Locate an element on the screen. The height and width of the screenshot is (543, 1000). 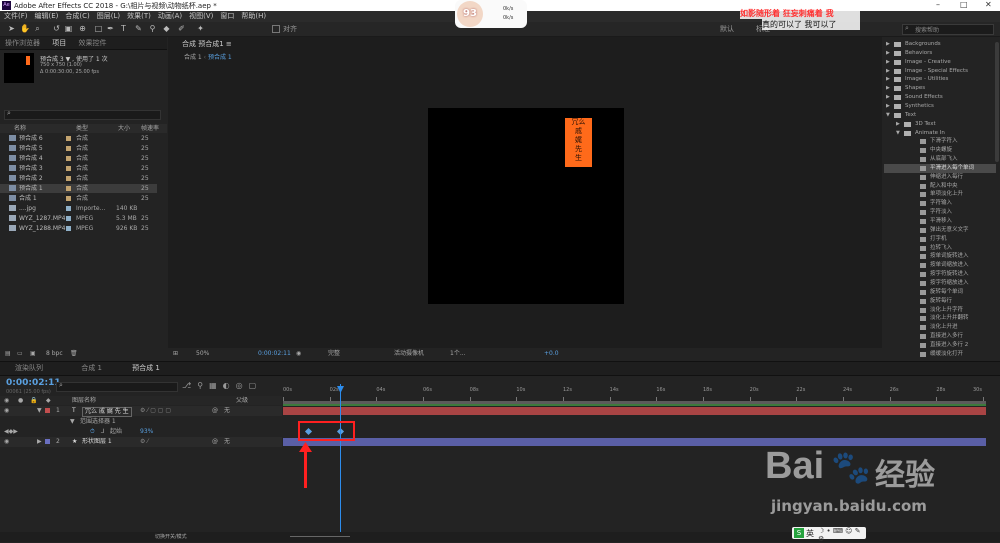
effects-folder: ▶ 3D Text is located at coordinates (940, 124).